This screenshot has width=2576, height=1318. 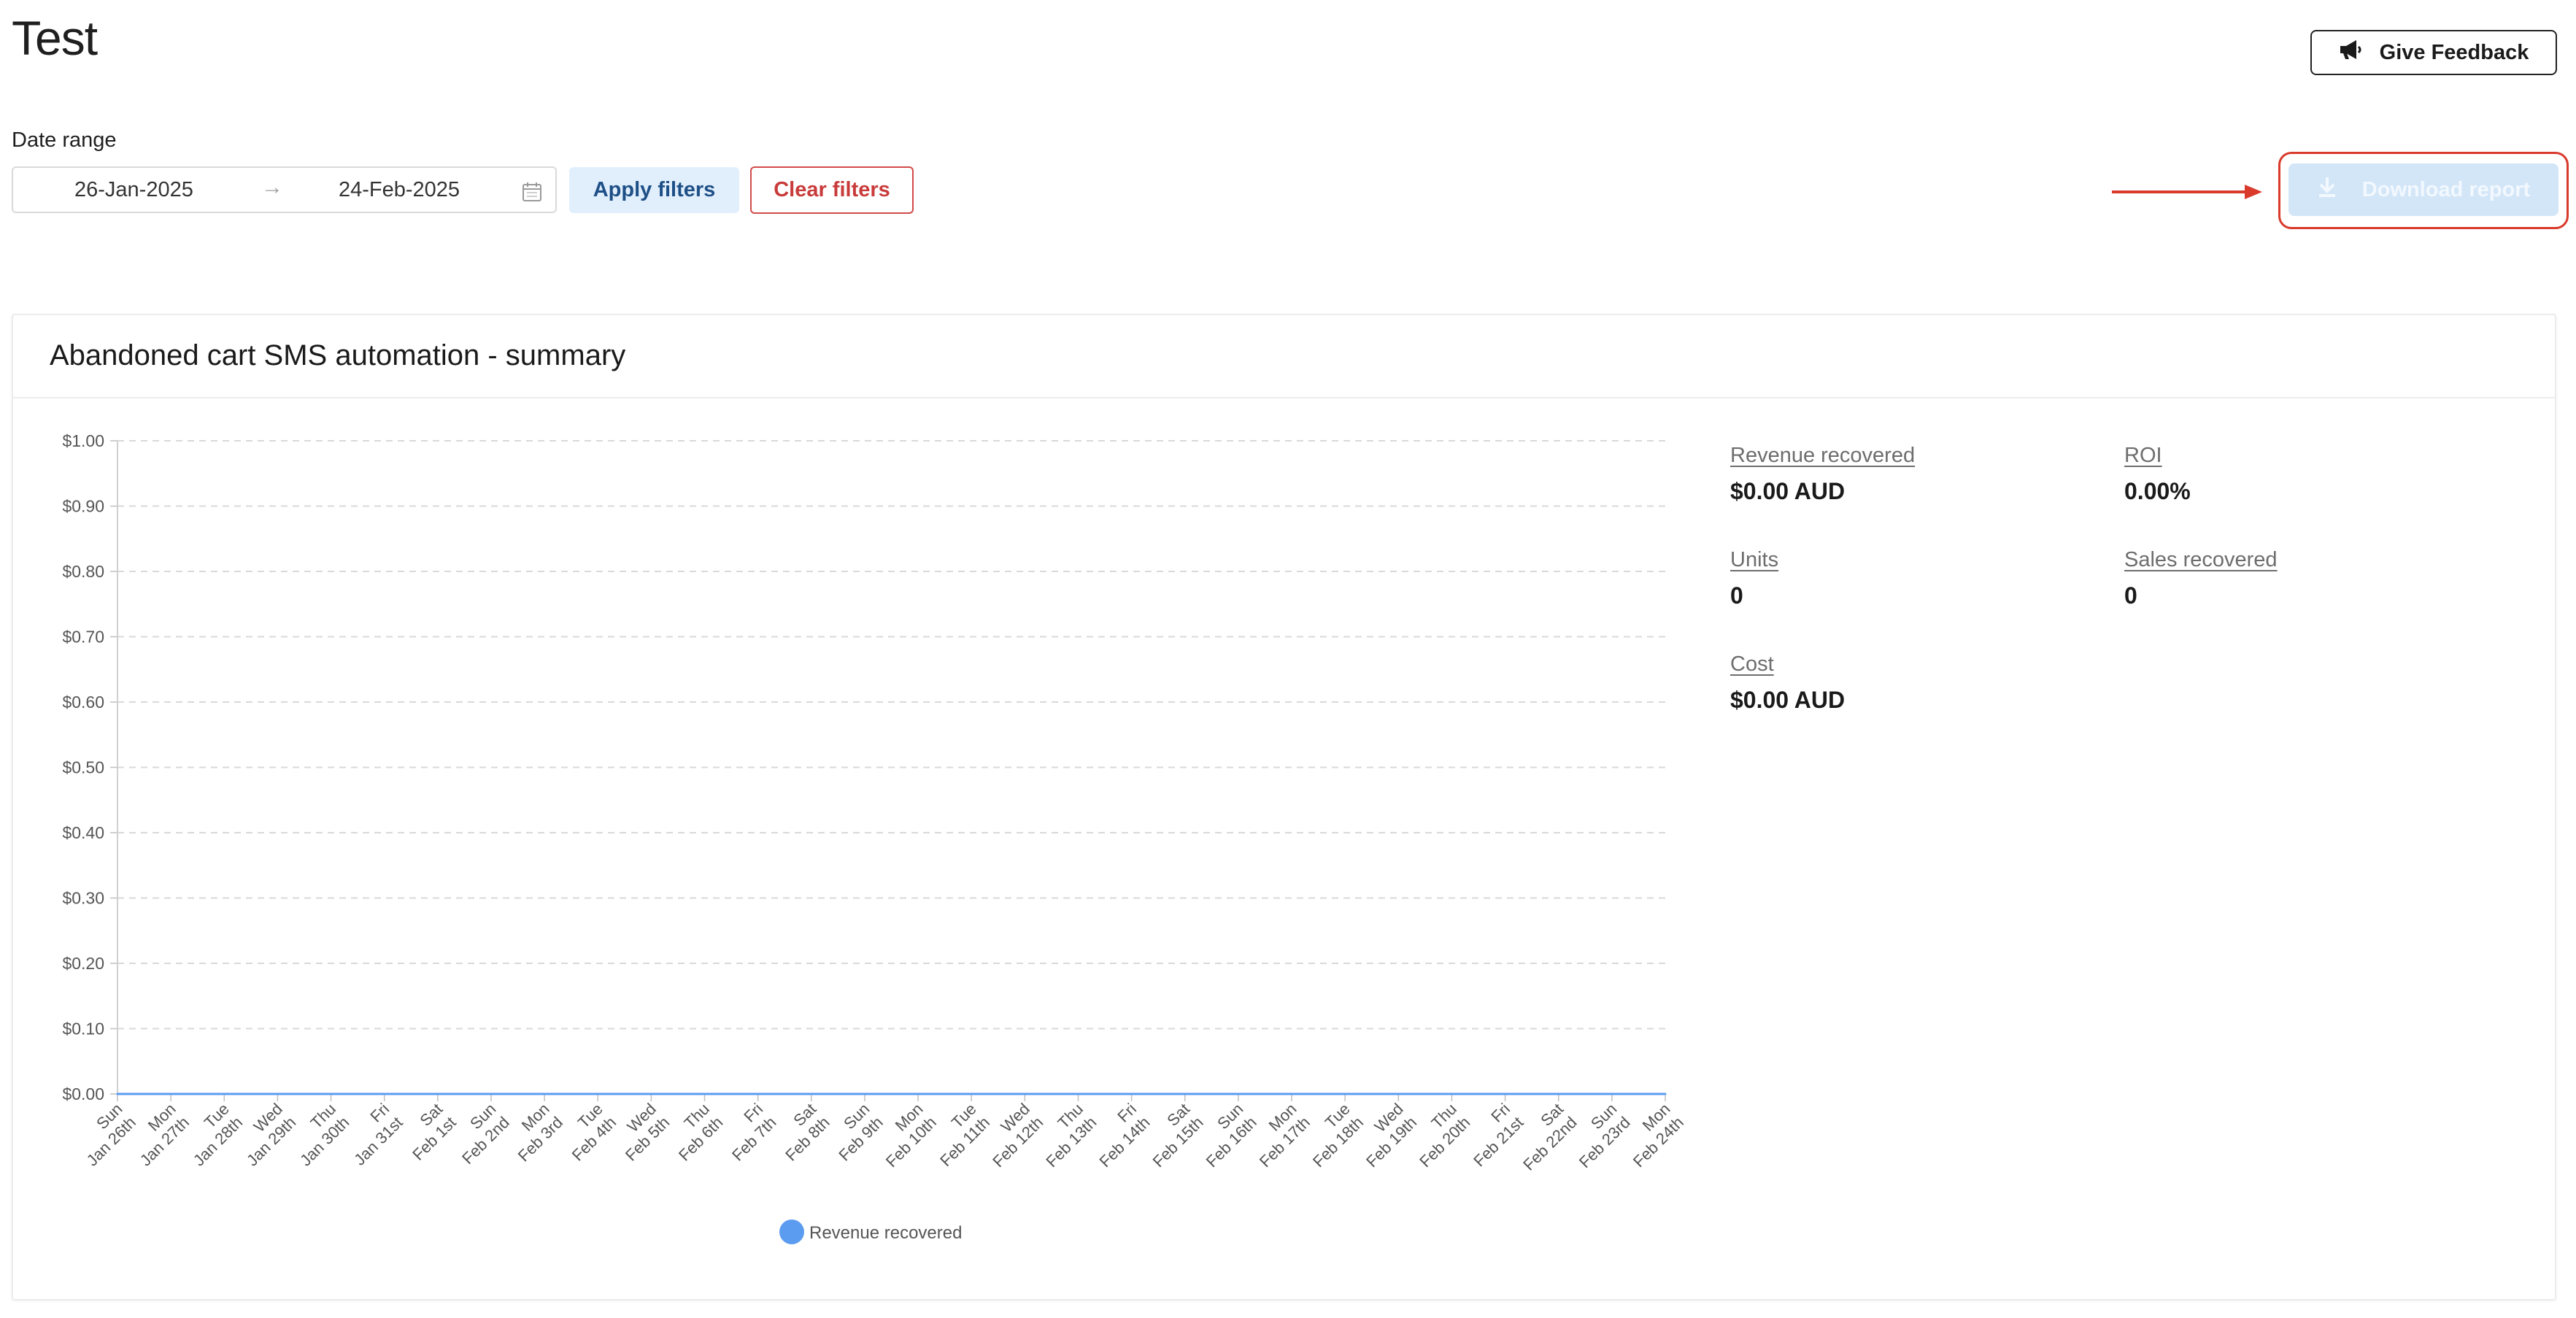 What do you see at coordinates (2446, 189) in the screenshot?
I see `download-report-label: Download report` at bounding box center [2446, 189].